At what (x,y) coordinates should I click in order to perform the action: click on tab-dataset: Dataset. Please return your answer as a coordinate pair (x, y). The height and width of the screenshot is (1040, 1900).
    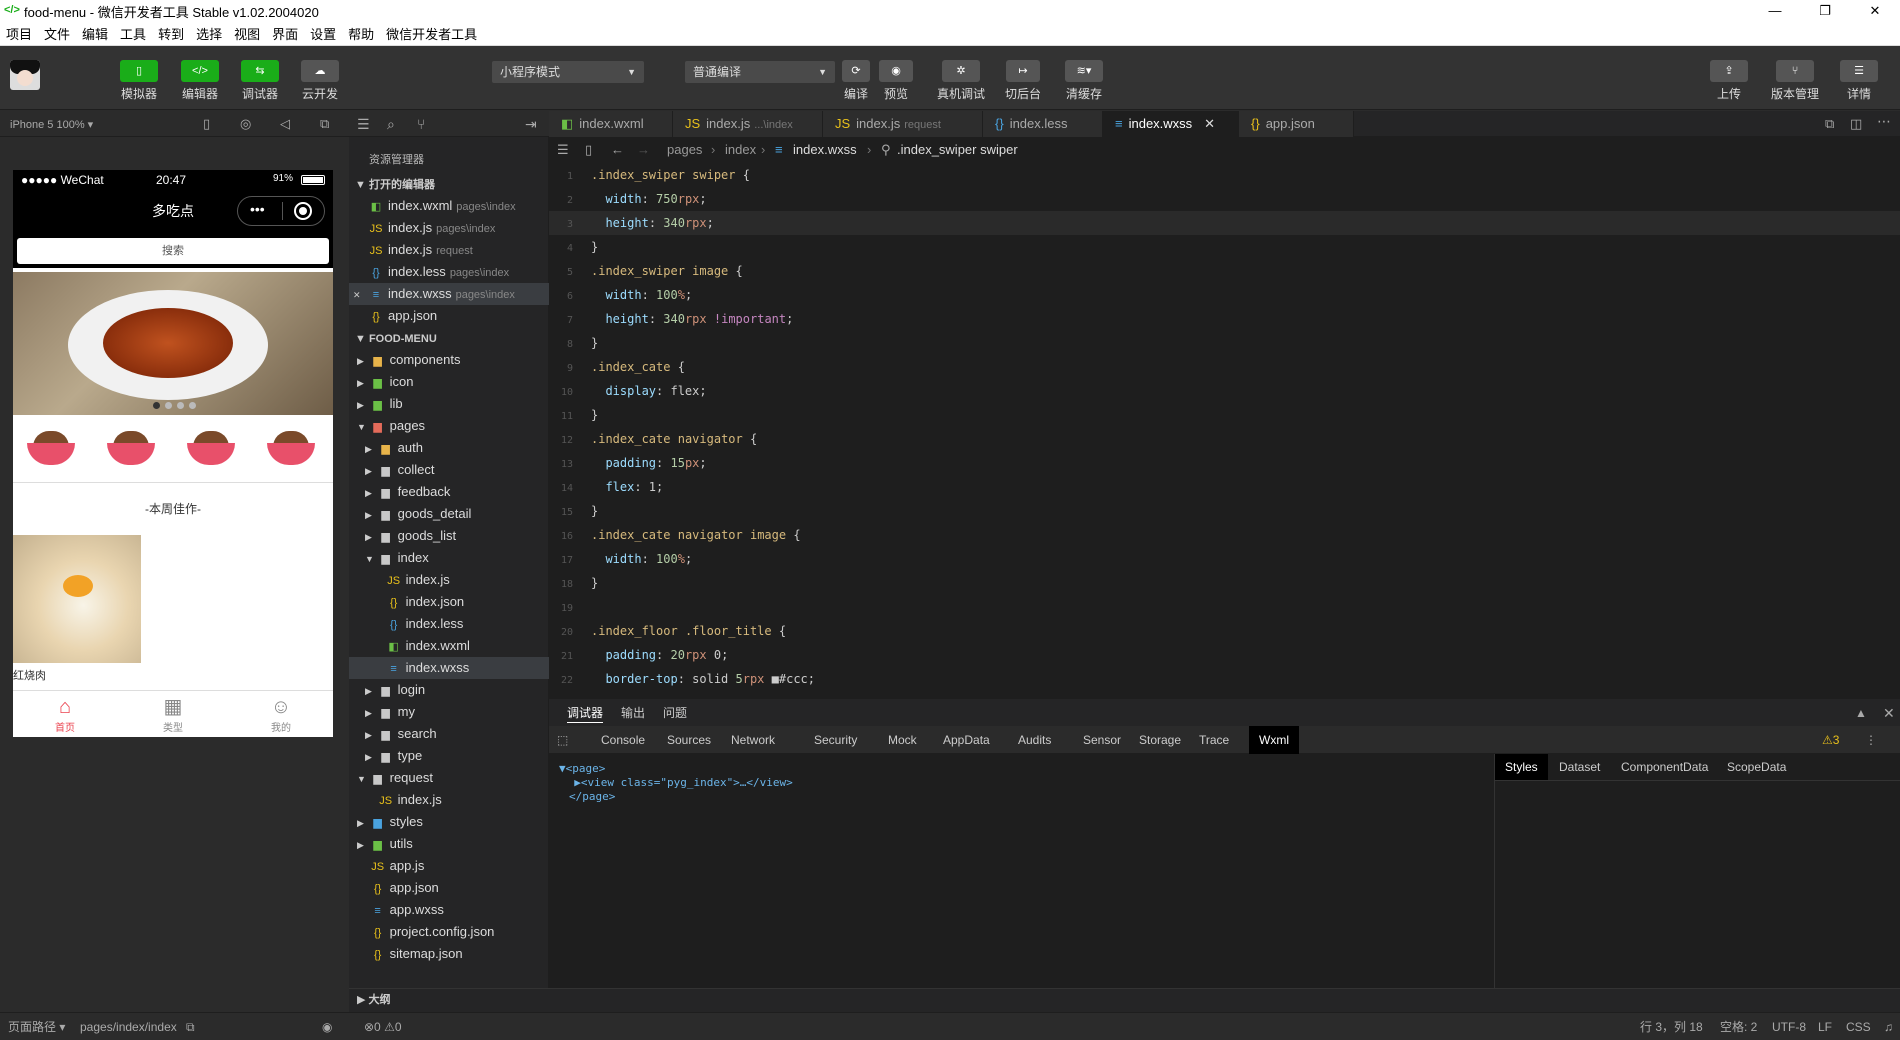
    Looking at the image, I should click on (1579, 767).